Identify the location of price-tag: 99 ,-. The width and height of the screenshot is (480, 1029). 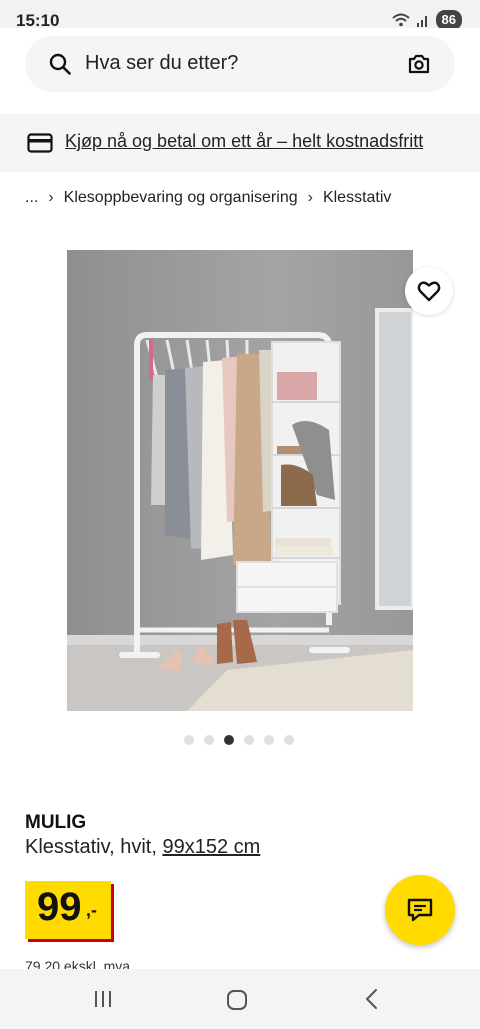
(68, 910).